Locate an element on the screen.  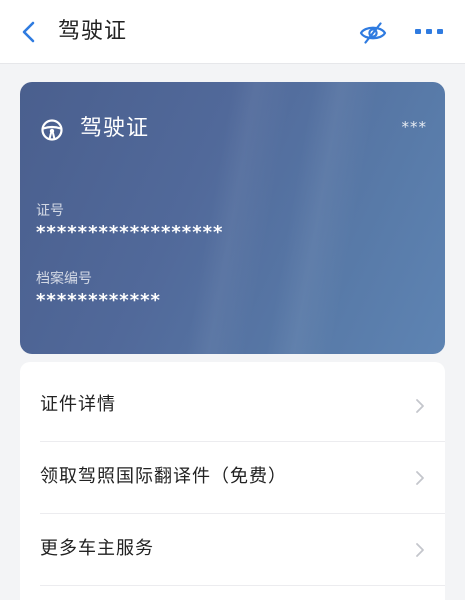
steering-wheel-icon is located at coordinates (52, 130).